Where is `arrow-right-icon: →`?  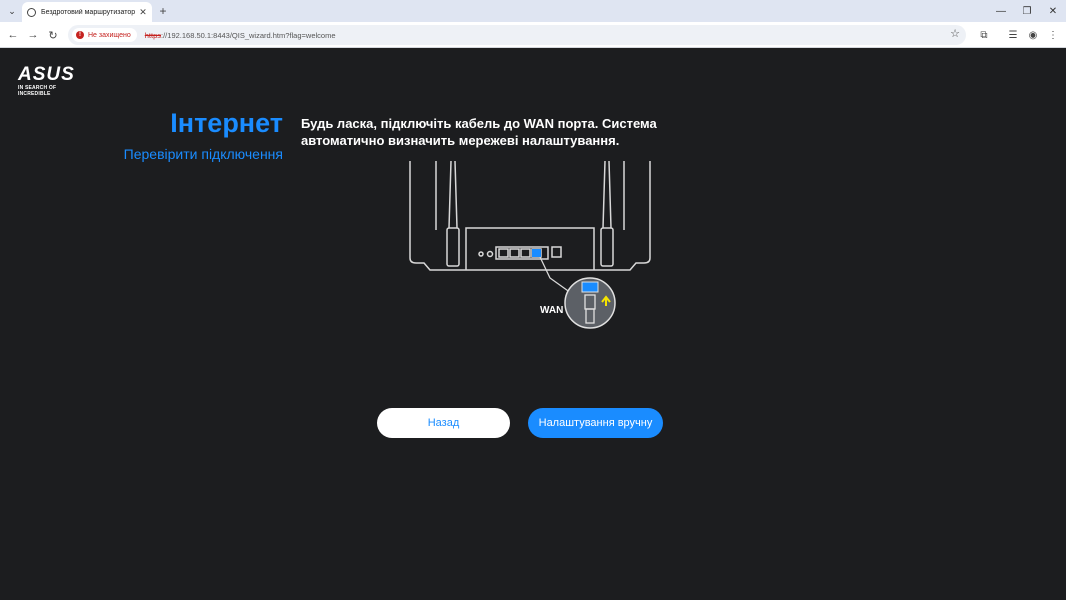
arrow-right-icon: → is located at coordinates (33, 35).